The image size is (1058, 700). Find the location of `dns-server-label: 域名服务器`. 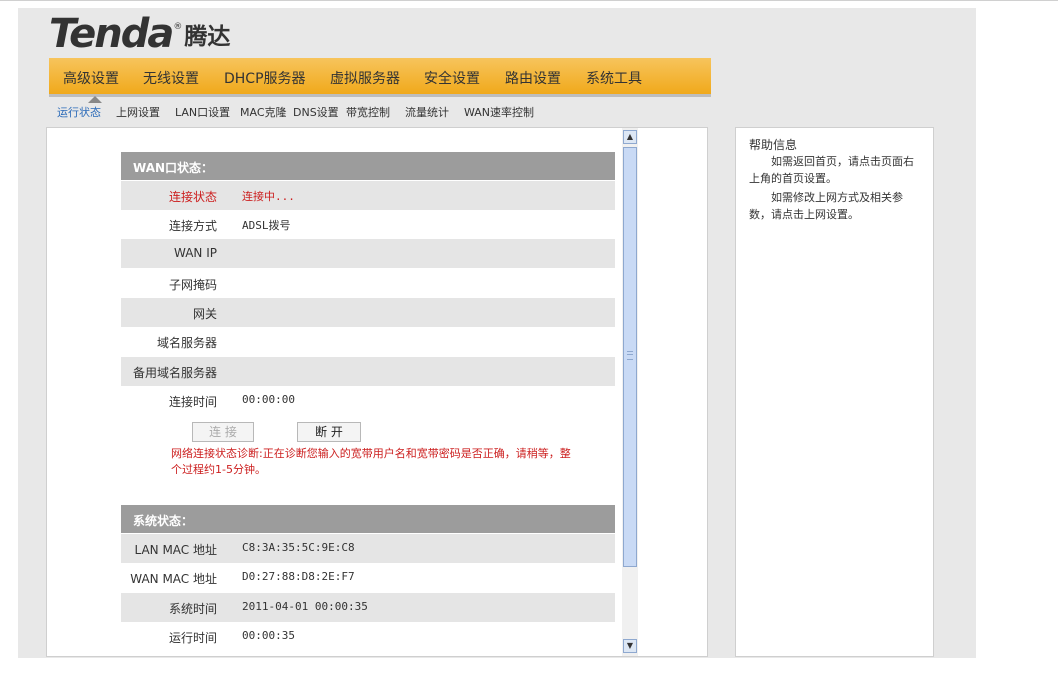

dns-server-label: 域名服务器 is located at coordinates (186, 343).